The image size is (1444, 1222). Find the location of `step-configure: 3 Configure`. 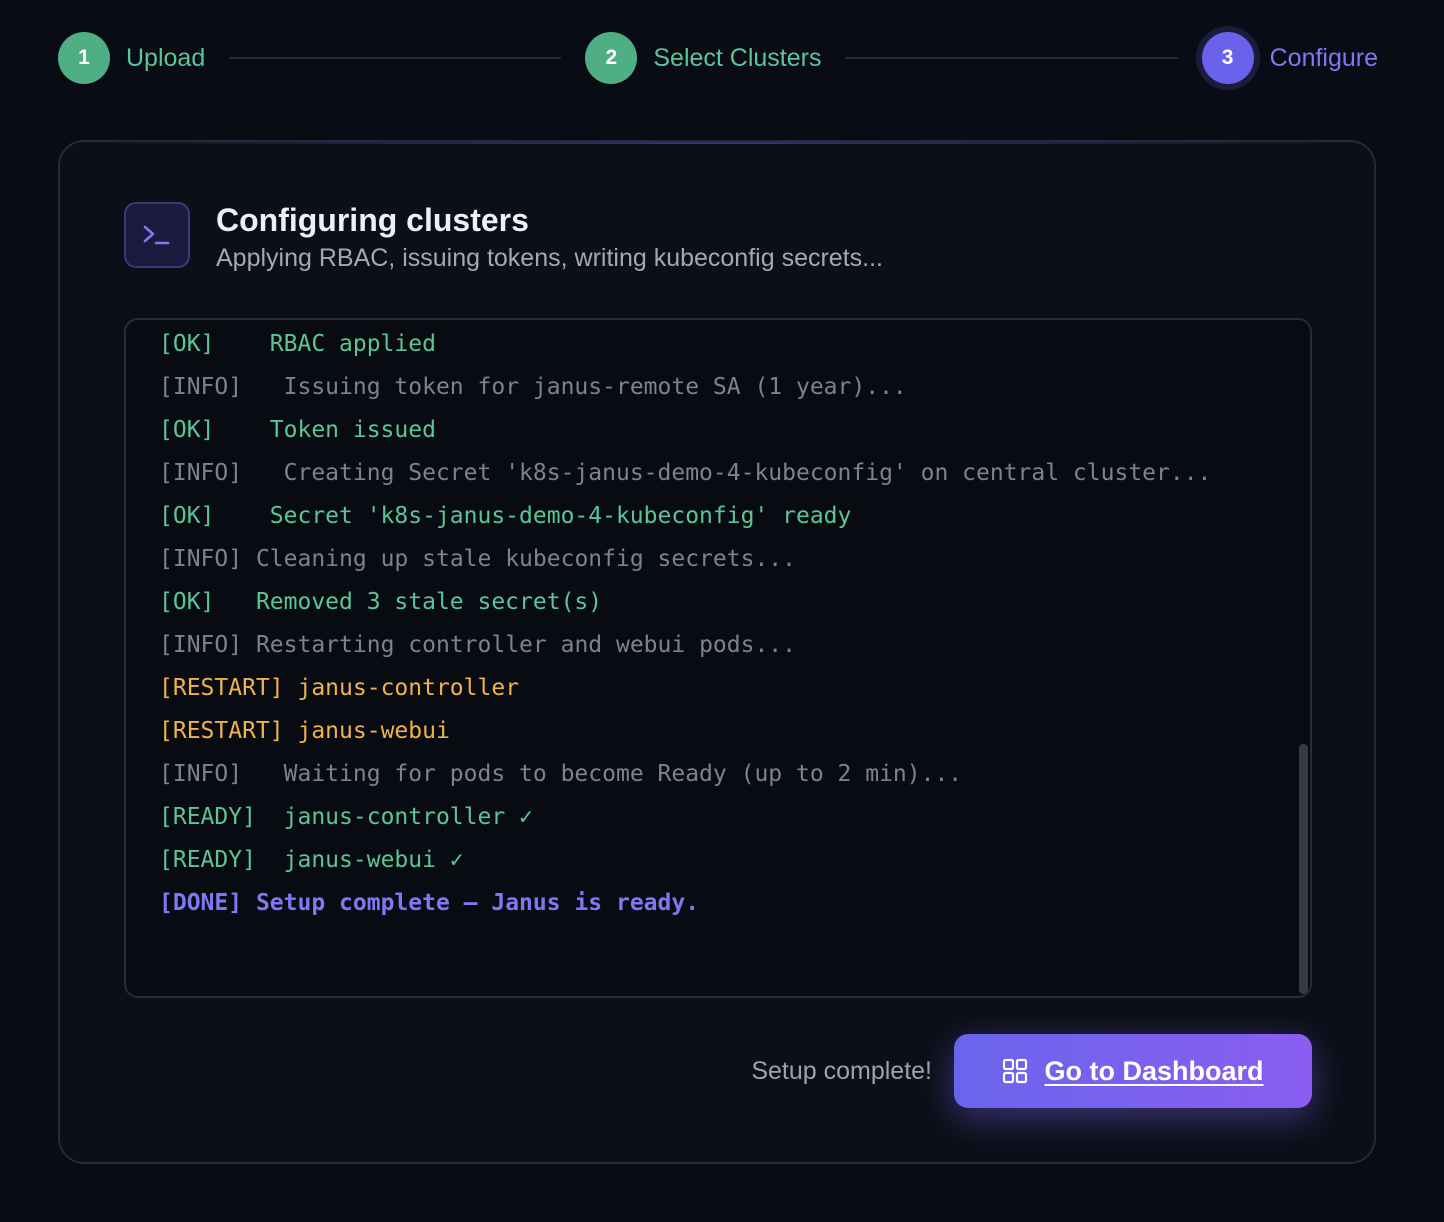

step-configure: 3 Configure is located at coordinates (1290, 58).